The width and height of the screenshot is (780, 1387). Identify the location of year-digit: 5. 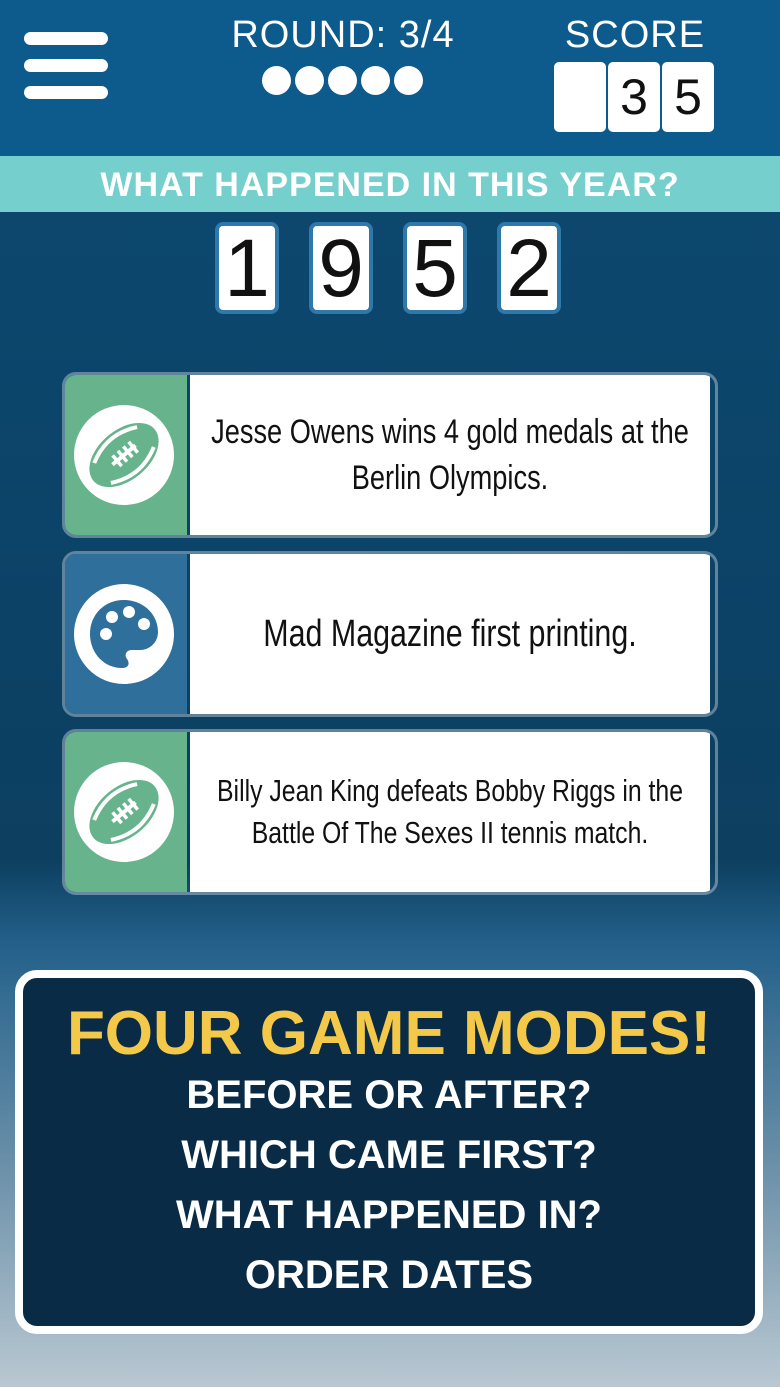
(435, 268).